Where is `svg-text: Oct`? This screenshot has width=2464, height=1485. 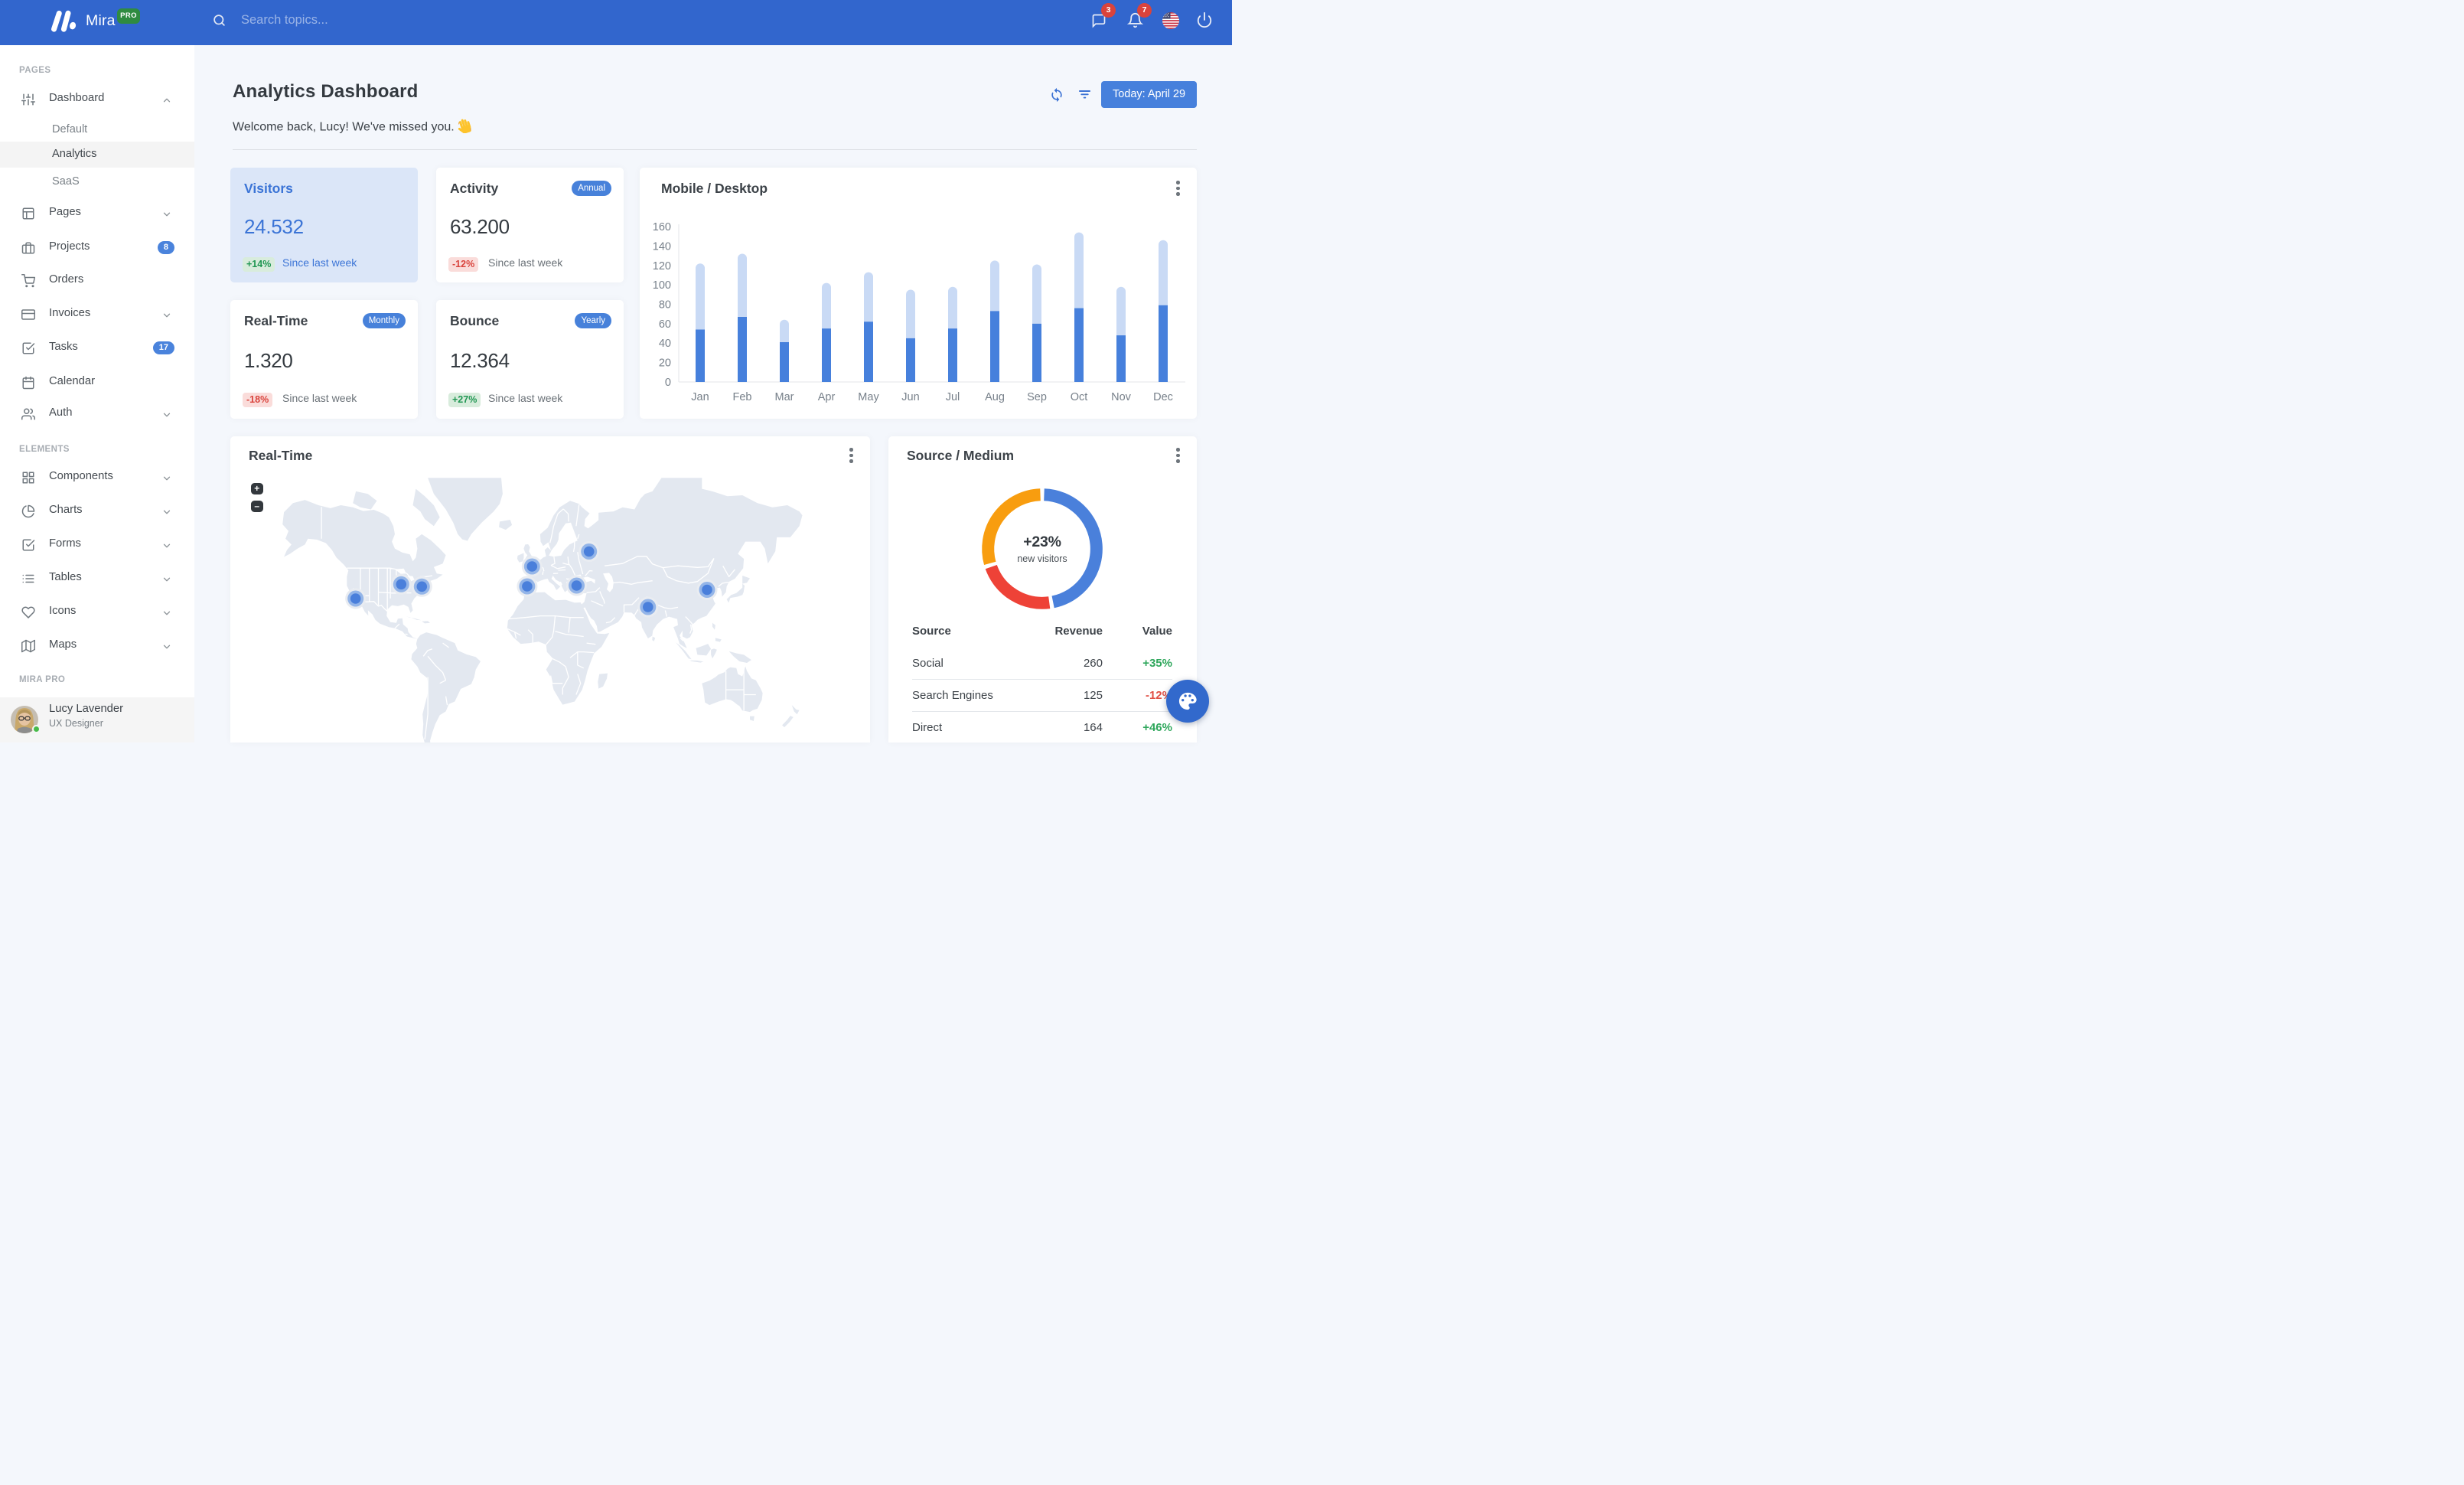
svg-text: Oct is located at coordinates (1079, 397).